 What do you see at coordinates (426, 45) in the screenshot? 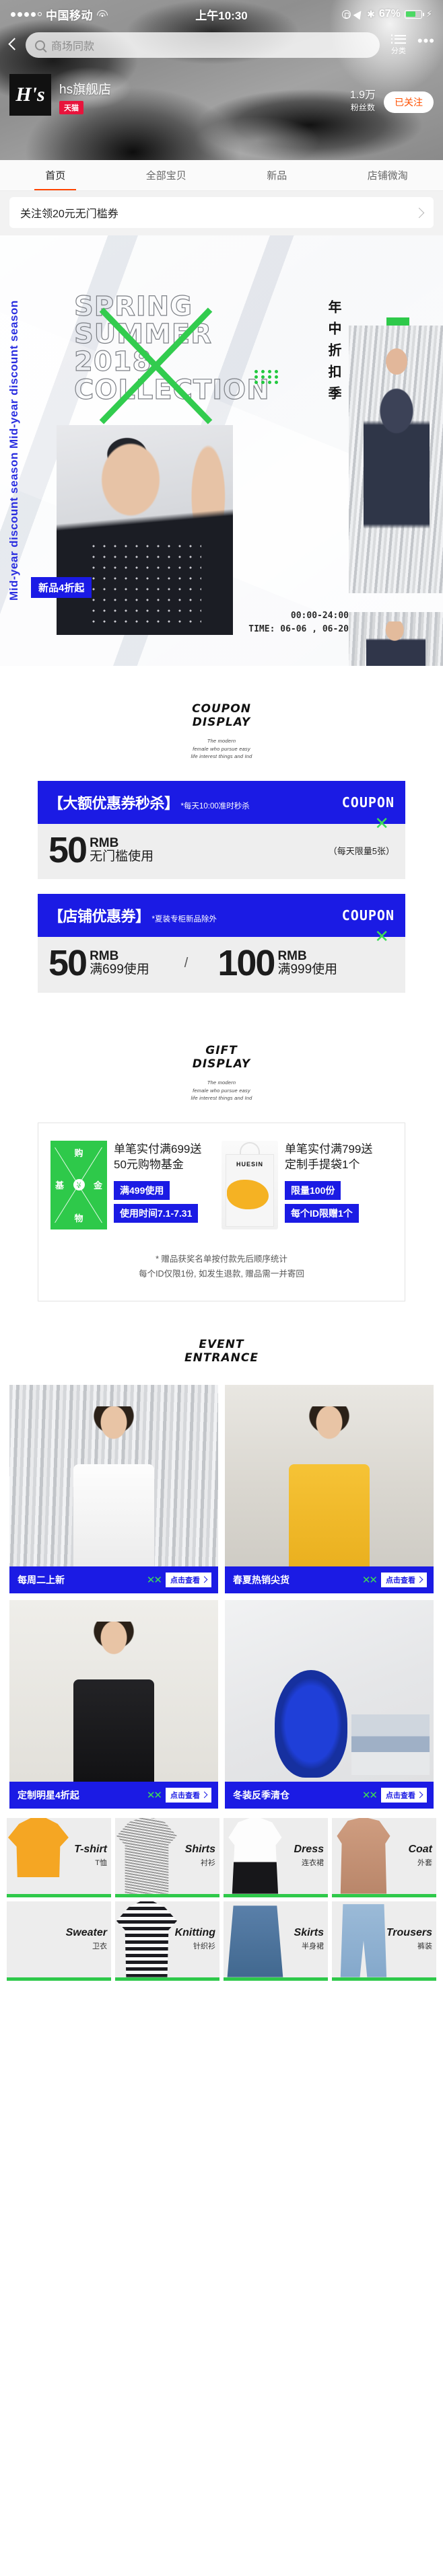
I see `more-dots-icon: •••` at bounding box center [426, 45].